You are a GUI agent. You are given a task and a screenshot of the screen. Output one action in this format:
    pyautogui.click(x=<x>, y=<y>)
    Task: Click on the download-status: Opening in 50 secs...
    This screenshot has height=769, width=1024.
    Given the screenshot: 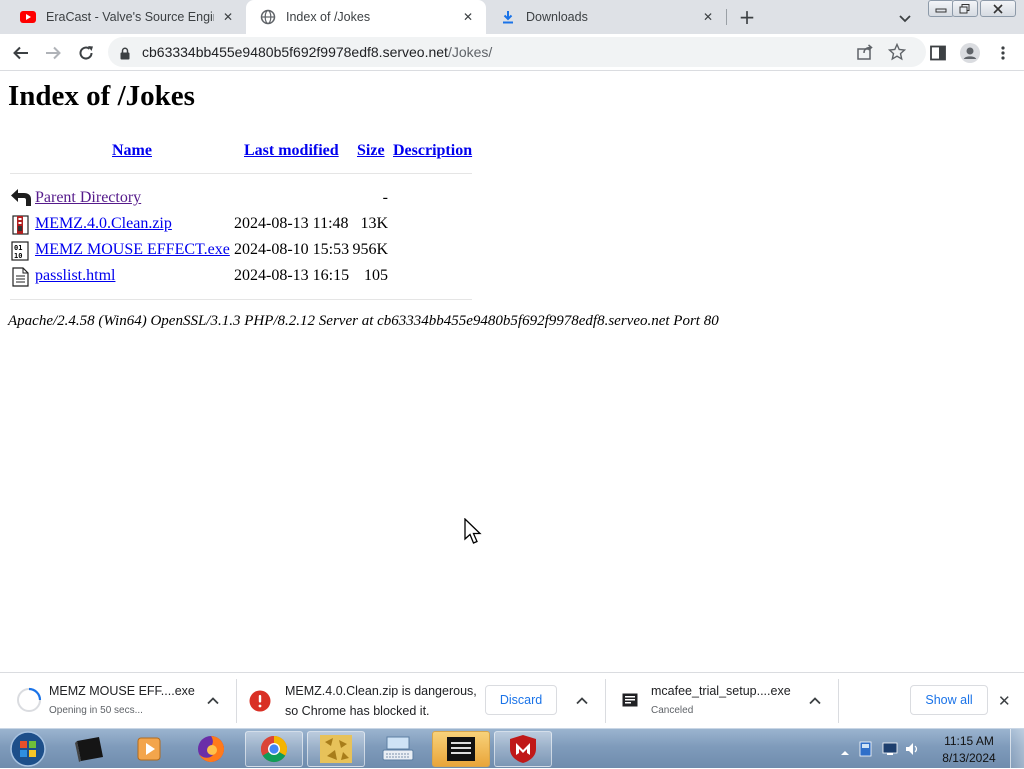 What is the action you would take?
    pyautogui.click(x=96, y=710)
    